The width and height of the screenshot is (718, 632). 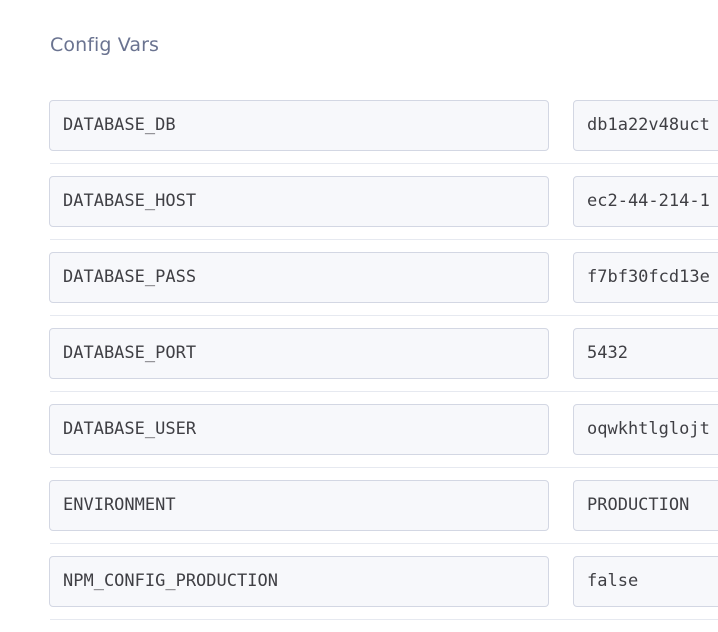 I want to click on config-var-row: NPM_CONFIG_PRODUCTION false, so click(x=359, y=594).